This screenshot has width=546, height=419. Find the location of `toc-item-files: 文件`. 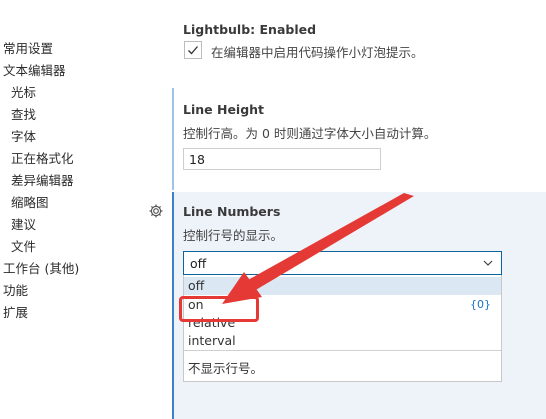

toc-item-files: 文件 is located at coordinates (23, 247).